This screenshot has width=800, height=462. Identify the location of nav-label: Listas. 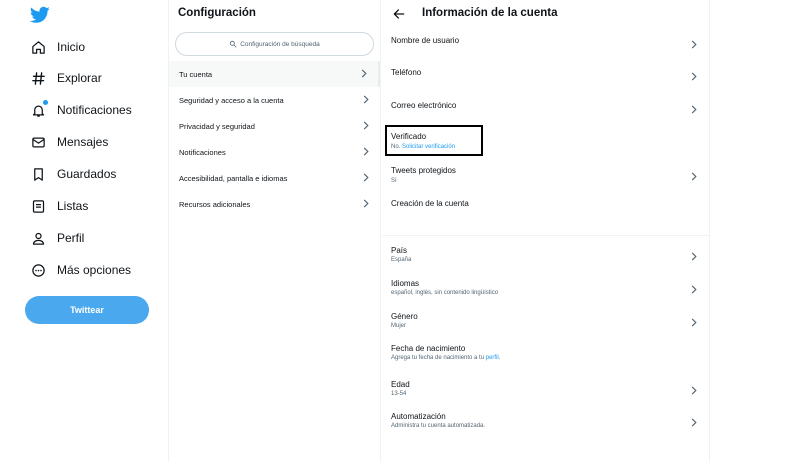
(73, 206).